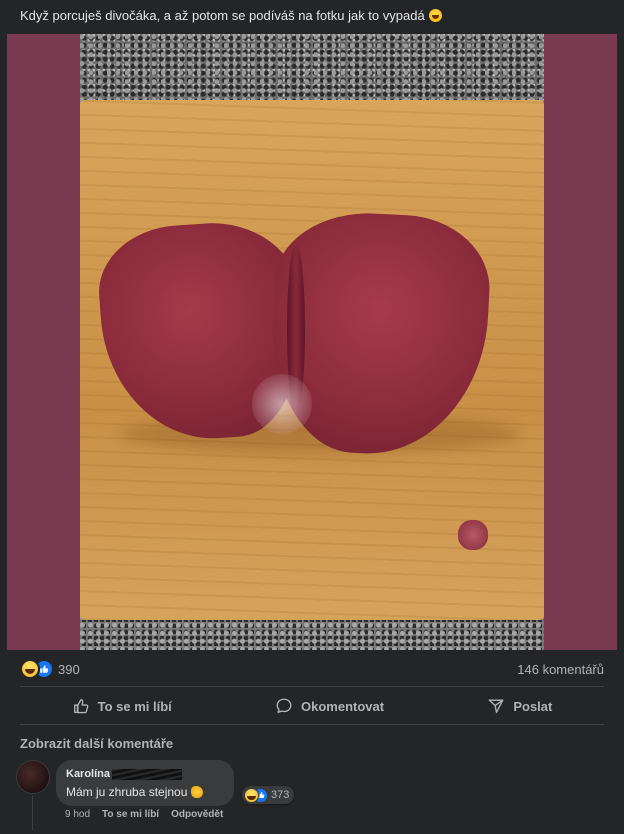 The height and width of the screenshot is (834, 624). What do you see at coordinates (312, 669) in the screenshot?
I see `post-stats: 390 146 komentářů` at bounding box center [312, 669].